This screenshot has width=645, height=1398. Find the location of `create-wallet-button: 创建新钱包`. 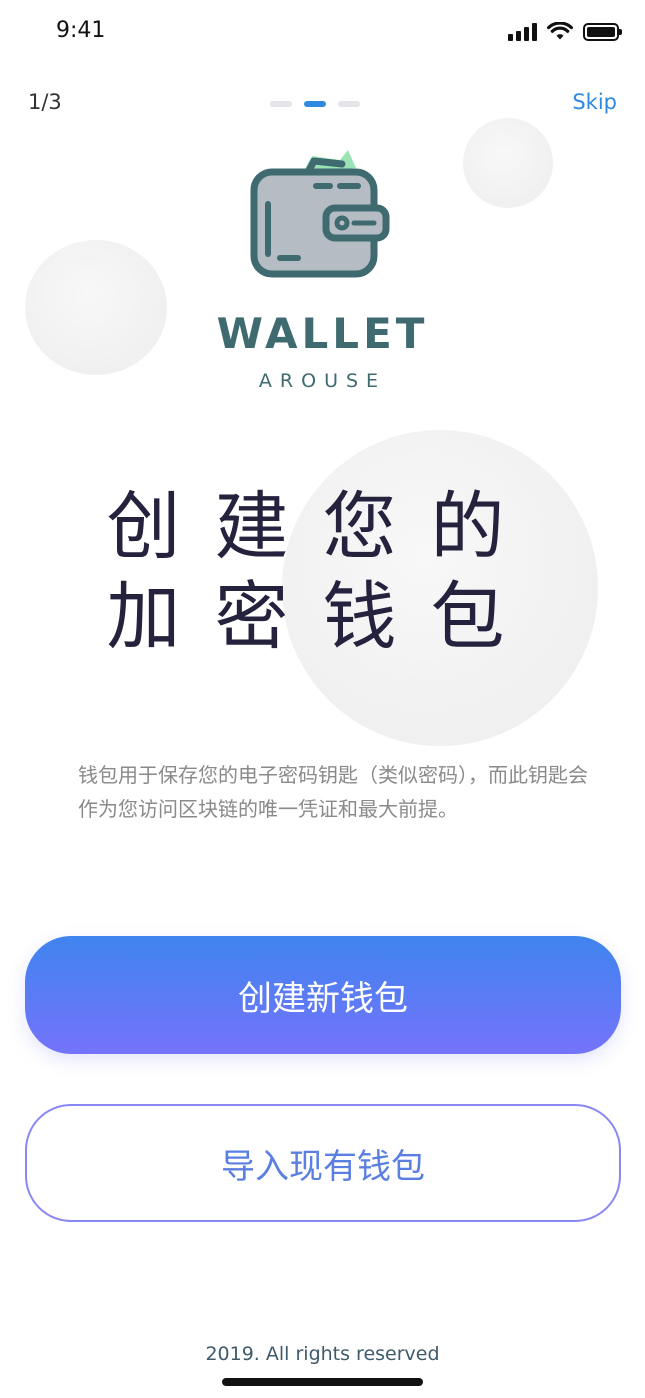

create-wallet-button: 创建新钱包 is located at coordinates (323, 995).